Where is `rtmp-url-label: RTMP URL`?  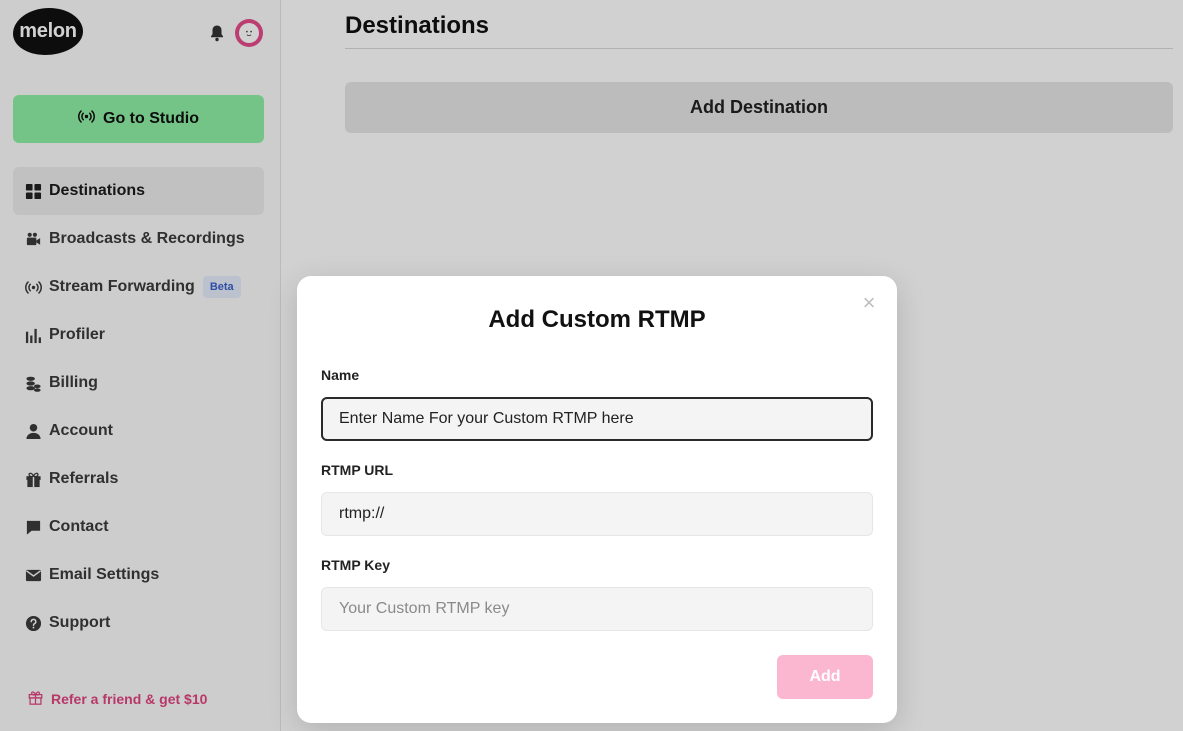 rtmp-url-label: RTMP URL is located at coordinates (357, 470).